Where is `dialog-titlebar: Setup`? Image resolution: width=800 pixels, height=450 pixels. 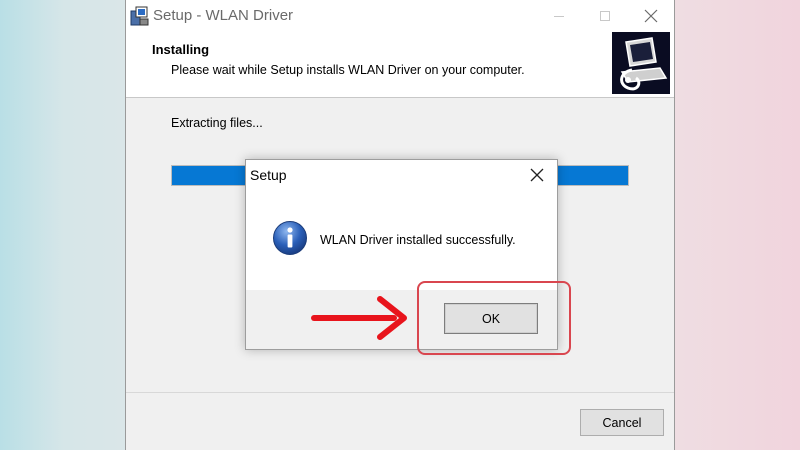 dialog-titlebar: Setup is located at coordinates (401, 175).